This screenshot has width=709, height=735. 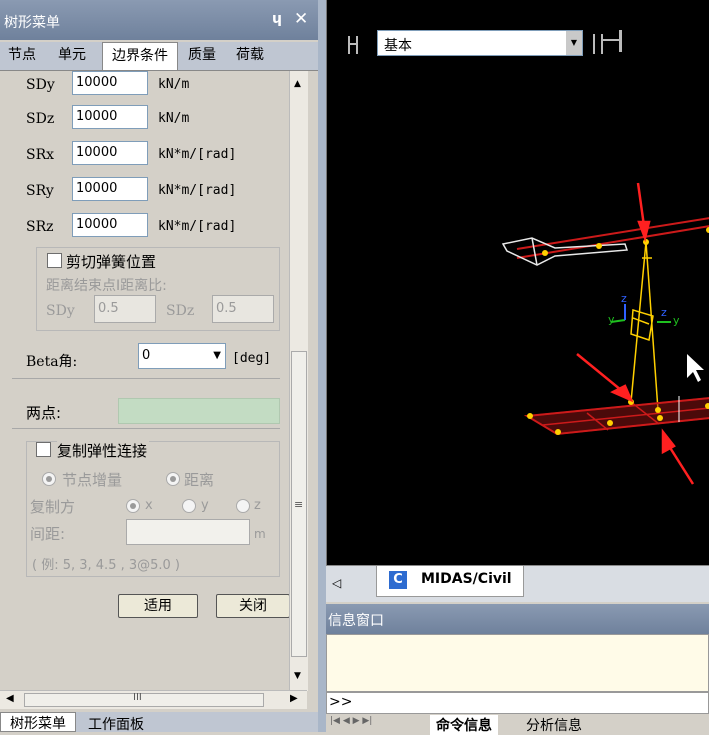 I want to click on divider, so click(x=146, y=378).